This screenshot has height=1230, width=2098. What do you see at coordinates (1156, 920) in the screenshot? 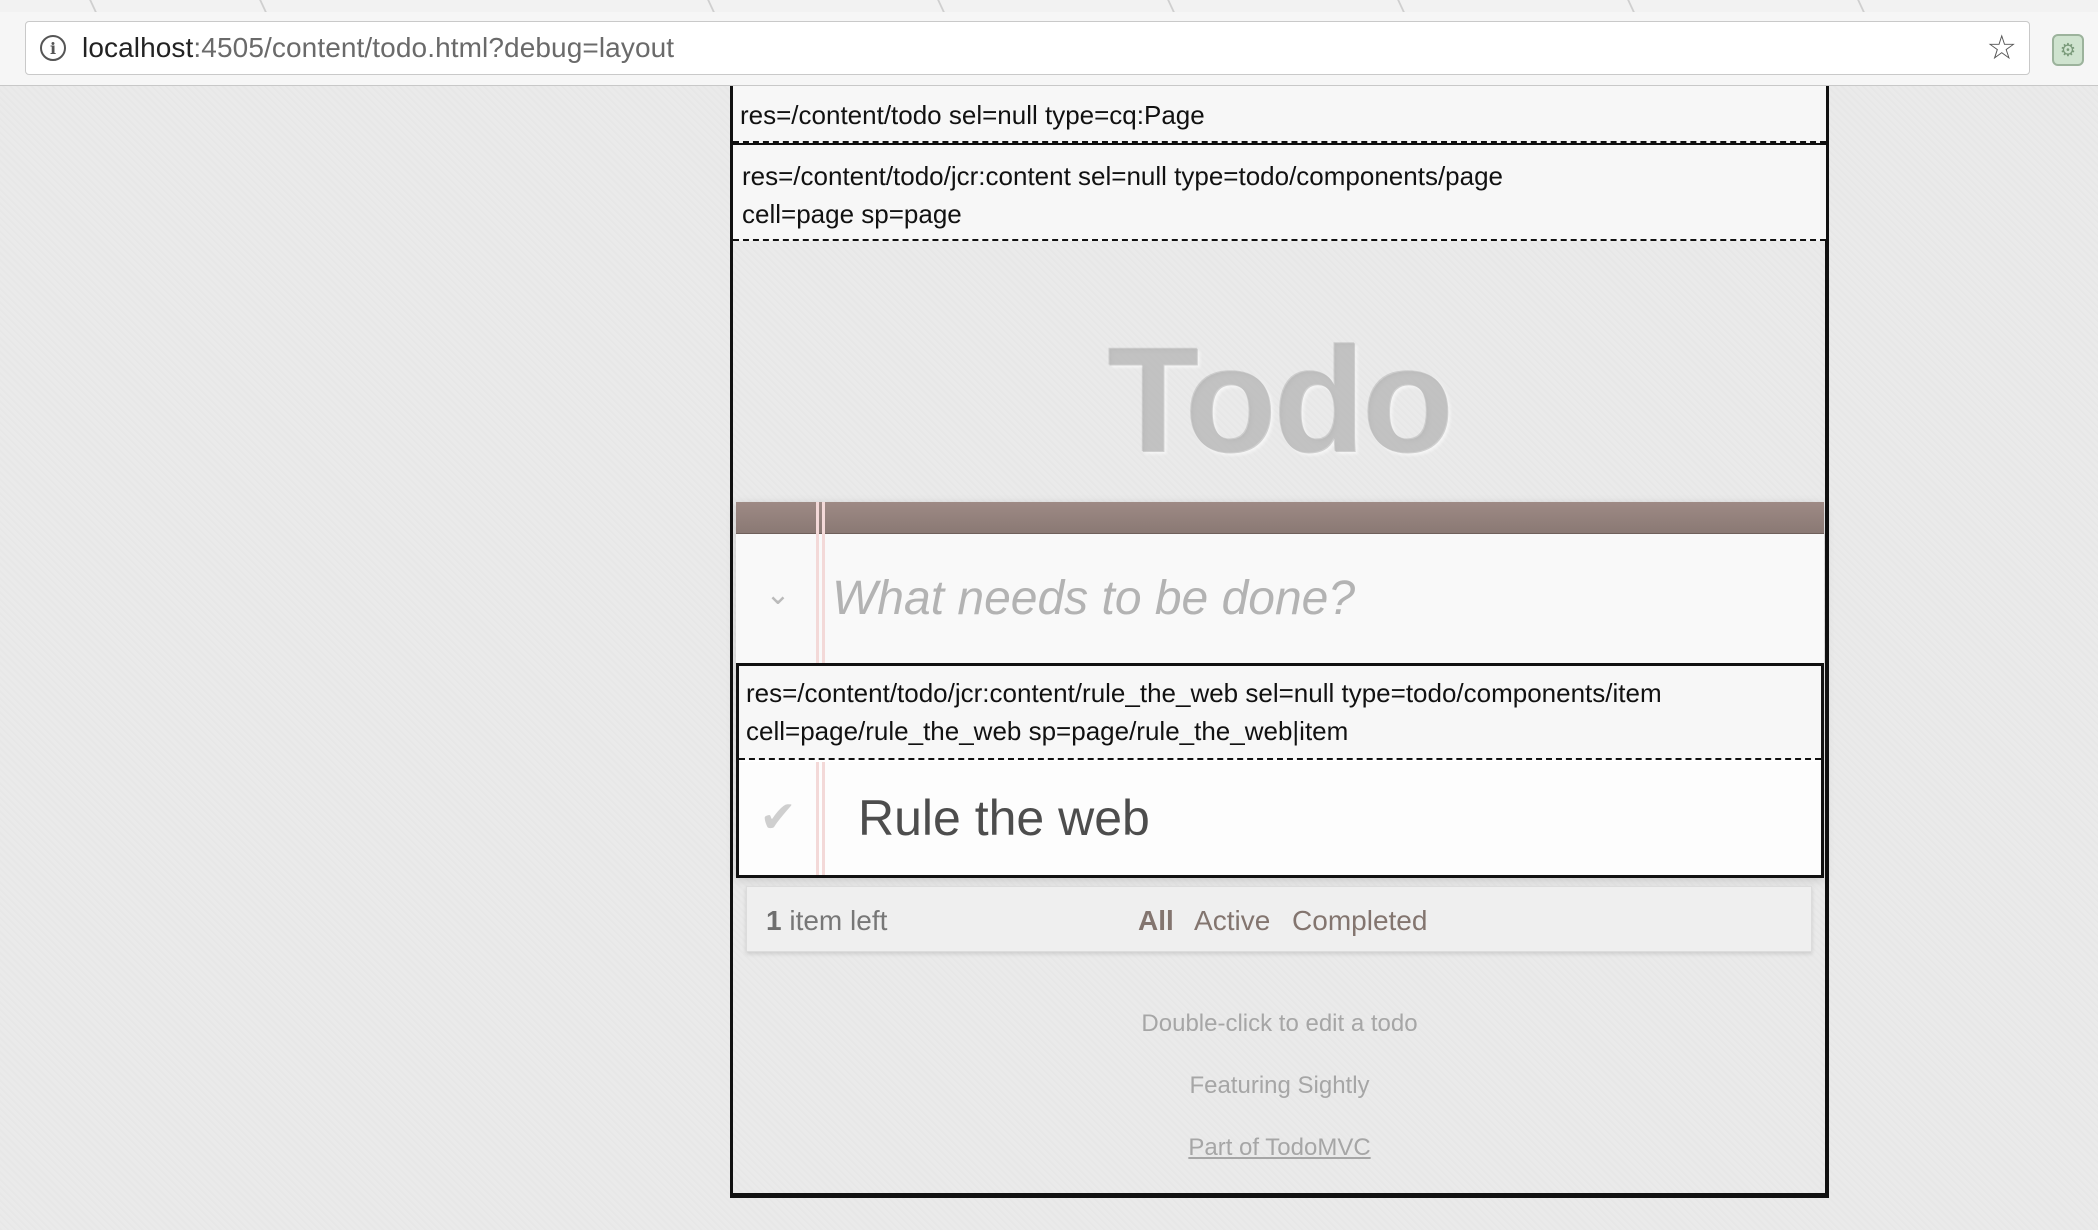
I see `filter-all: All` at bounding box center [1156, 920].